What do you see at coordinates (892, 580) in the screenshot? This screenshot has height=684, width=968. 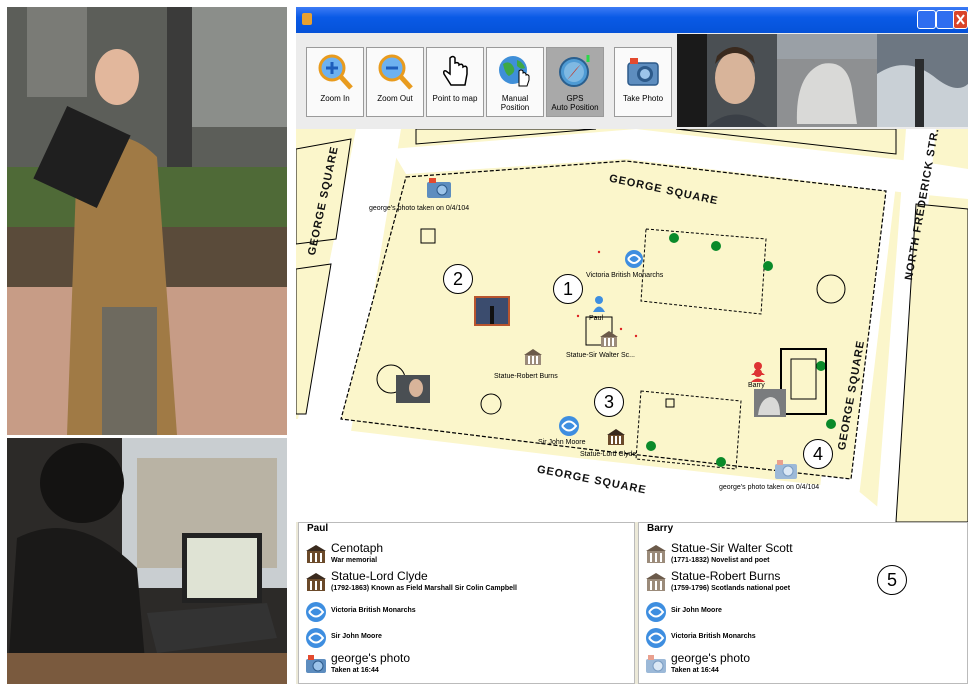 I see `callout-5: 5` at bounding box center [892, 580].